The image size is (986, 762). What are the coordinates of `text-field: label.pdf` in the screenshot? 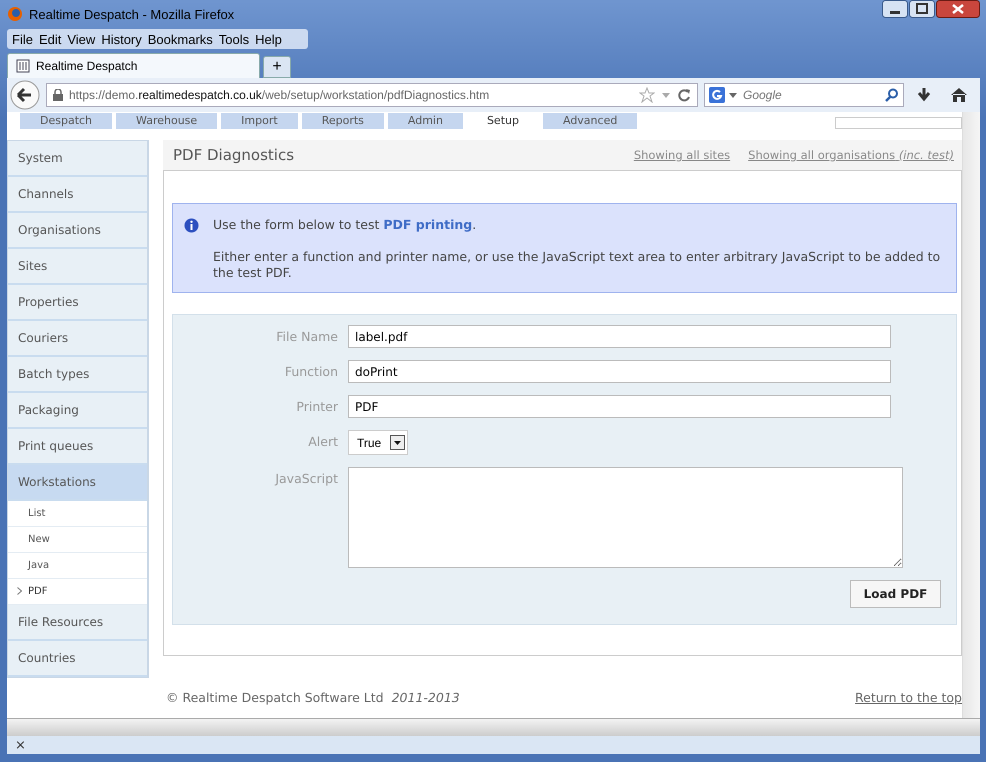 It's located at (619, 336).